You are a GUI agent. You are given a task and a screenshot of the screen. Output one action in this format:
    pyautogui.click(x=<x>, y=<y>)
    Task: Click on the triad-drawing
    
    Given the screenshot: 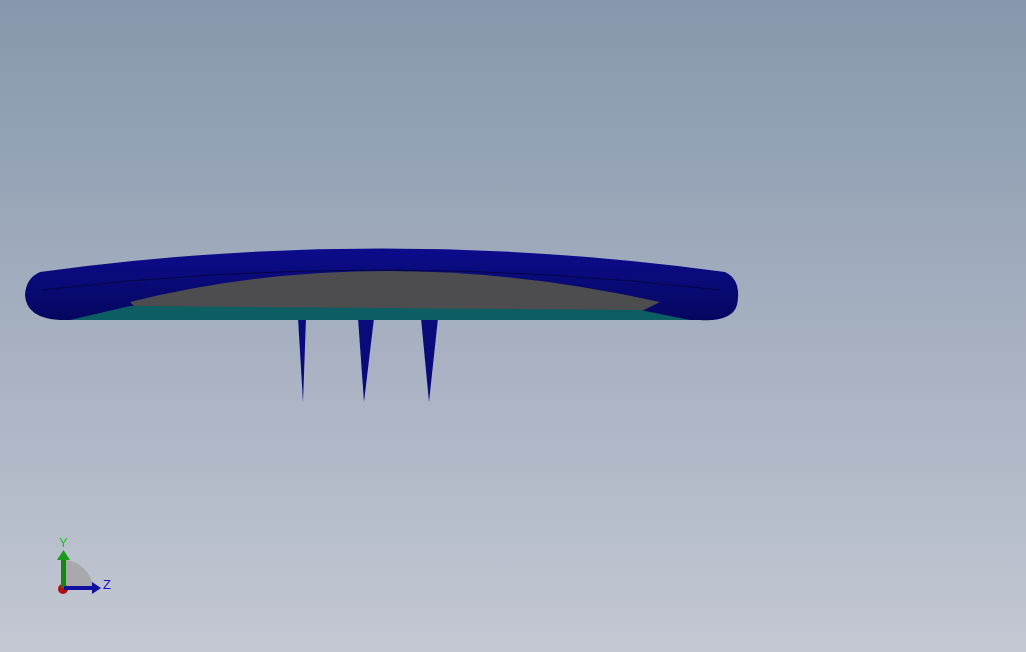 What is the action you would take?
    pyautogui.click(x=79, y=572)
    